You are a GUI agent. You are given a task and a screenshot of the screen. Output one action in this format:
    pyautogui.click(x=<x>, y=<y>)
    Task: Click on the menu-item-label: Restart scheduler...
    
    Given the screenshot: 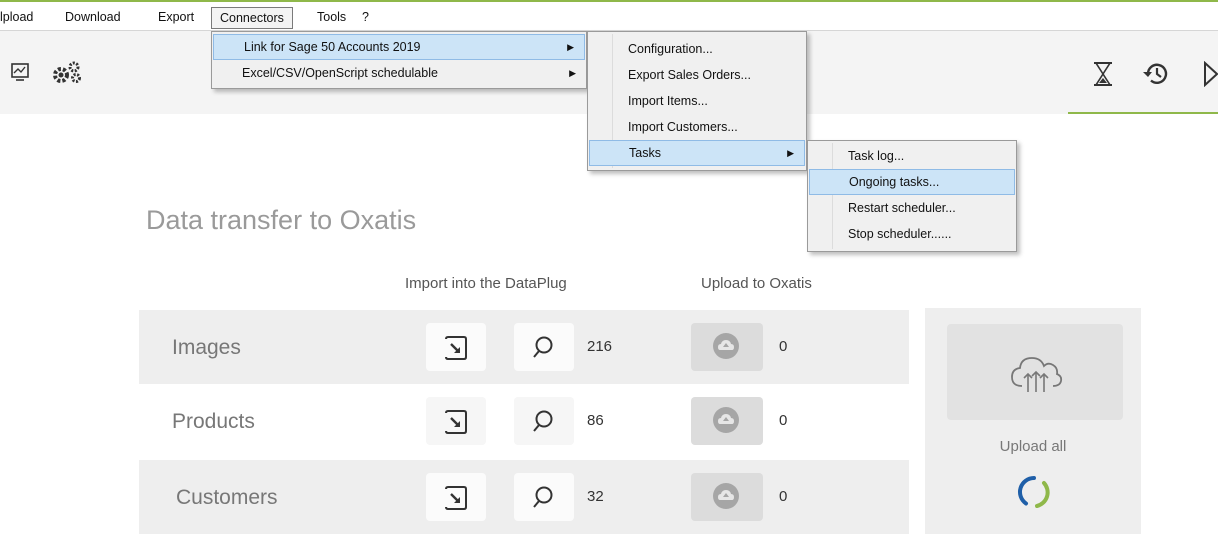 What is the action you would take?
    pyautogui.click(x=902, y=208)
    